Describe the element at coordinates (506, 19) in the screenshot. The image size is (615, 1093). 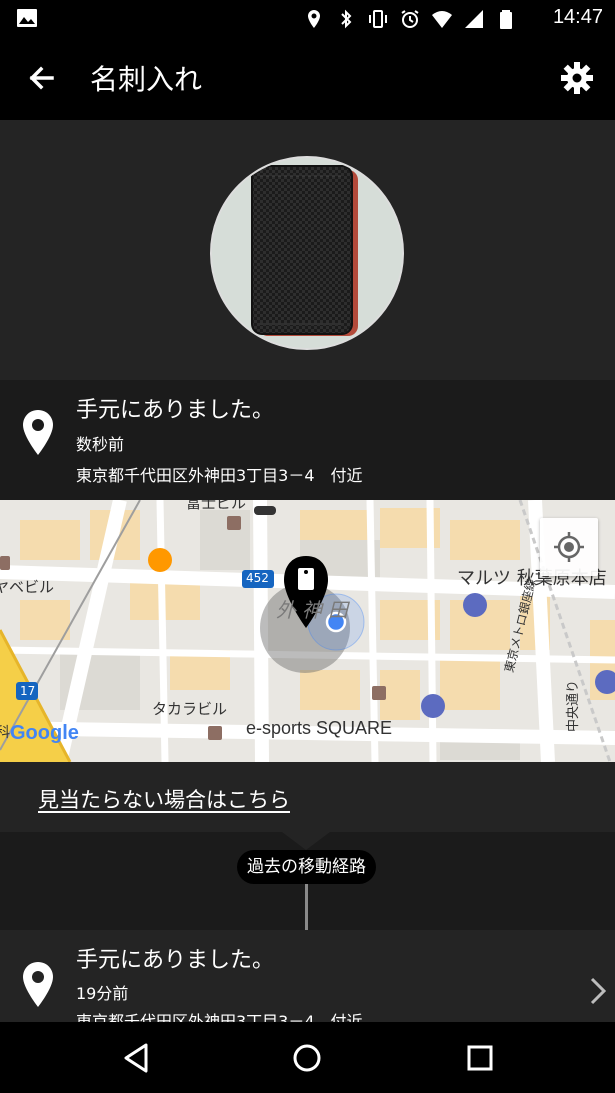
I see `battery-icon` at that location.